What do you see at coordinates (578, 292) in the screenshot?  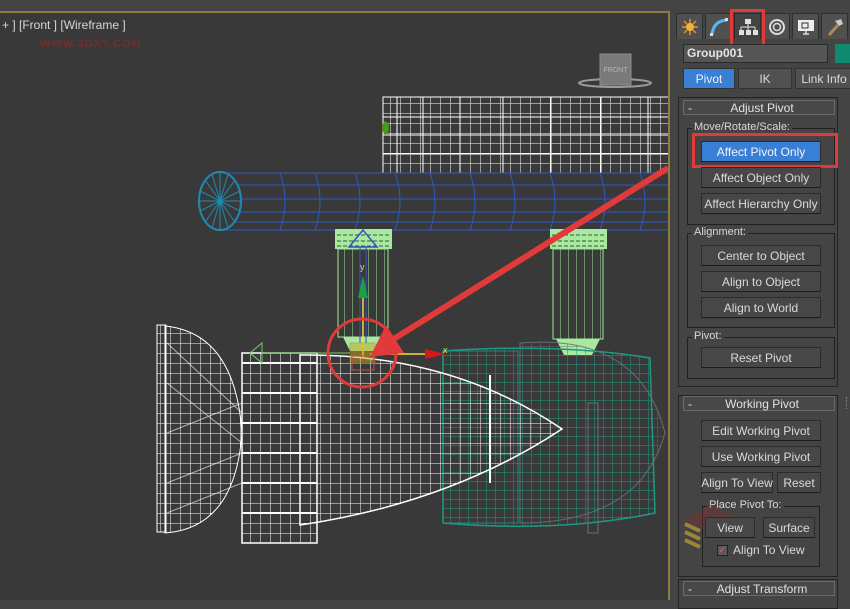 I see `holder-right` at bounding box center [578, 292].